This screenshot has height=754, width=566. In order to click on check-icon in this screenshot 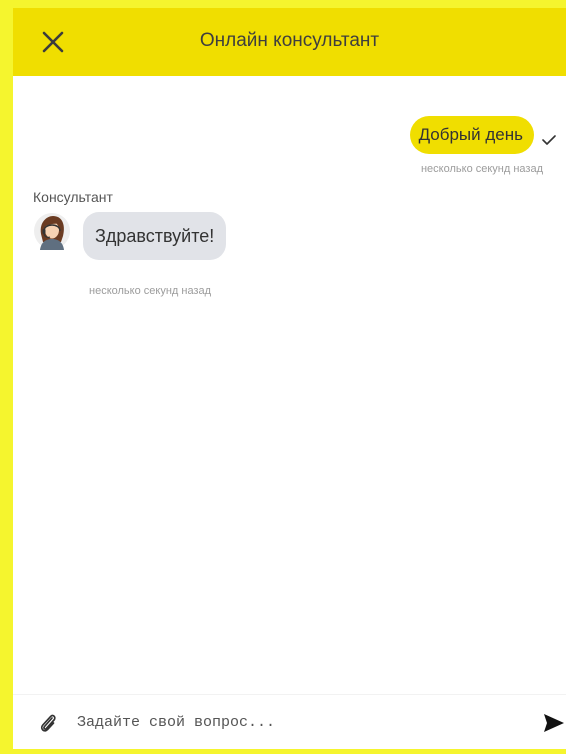, I will do `click(549, 140)`.